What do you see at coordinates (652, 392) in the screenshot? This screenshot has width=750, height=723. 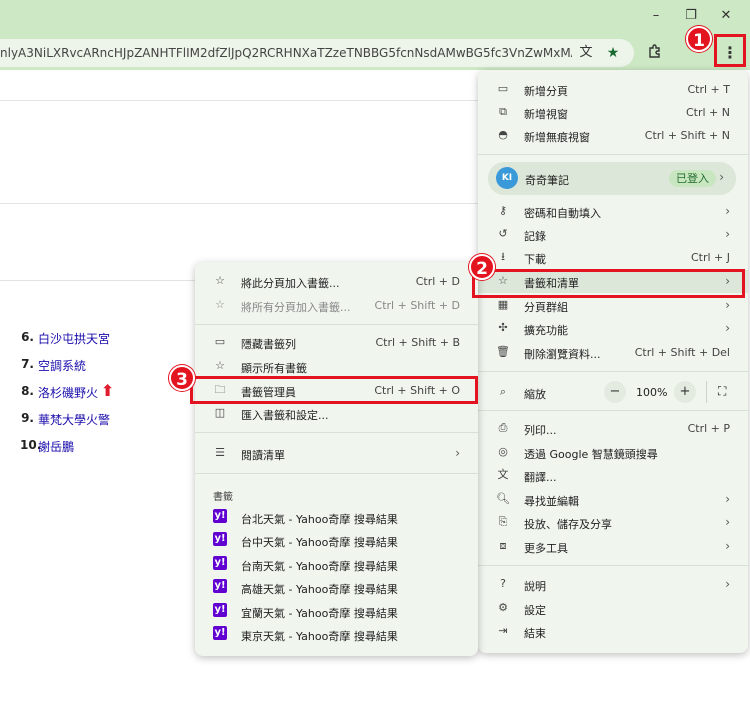 I see `zoom-level: 100%` at bounding box center [652, 392].